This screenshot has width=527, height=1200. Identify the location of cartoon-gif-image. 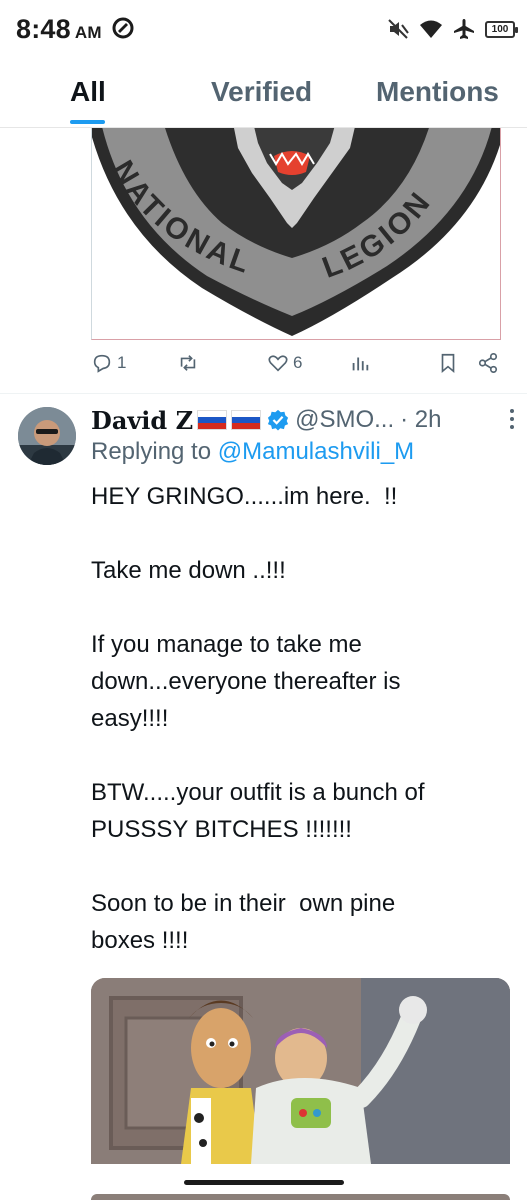
(300, 1071).